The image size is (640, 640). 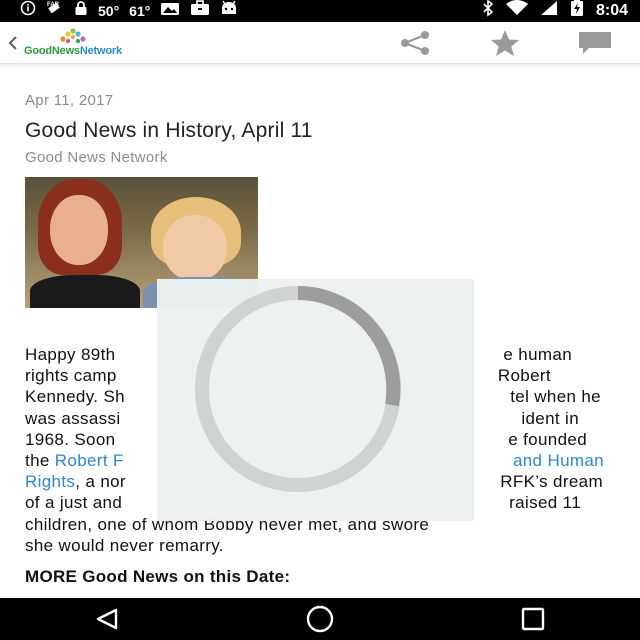 What do you see at coordinates (549, 11) in the screenshot?
I see `signal-icon` at bounding box center [549, 11].